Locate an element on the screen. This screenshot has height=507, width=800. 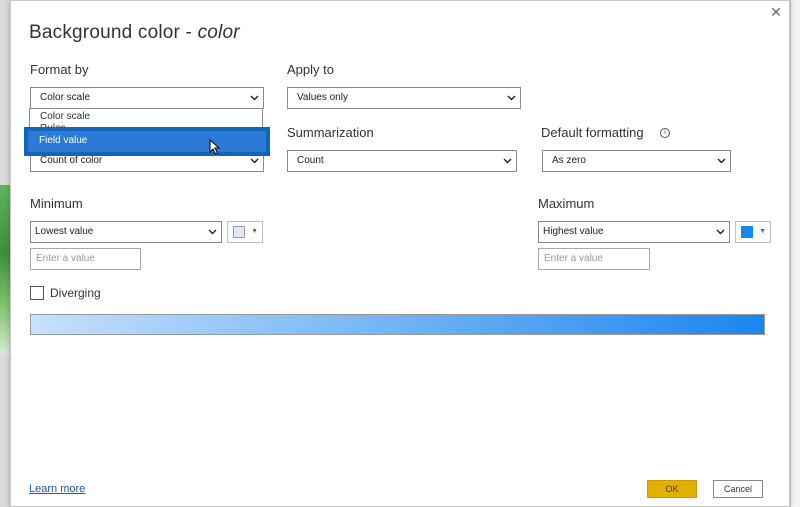
background-app-left is located at coordinates (5, 253).